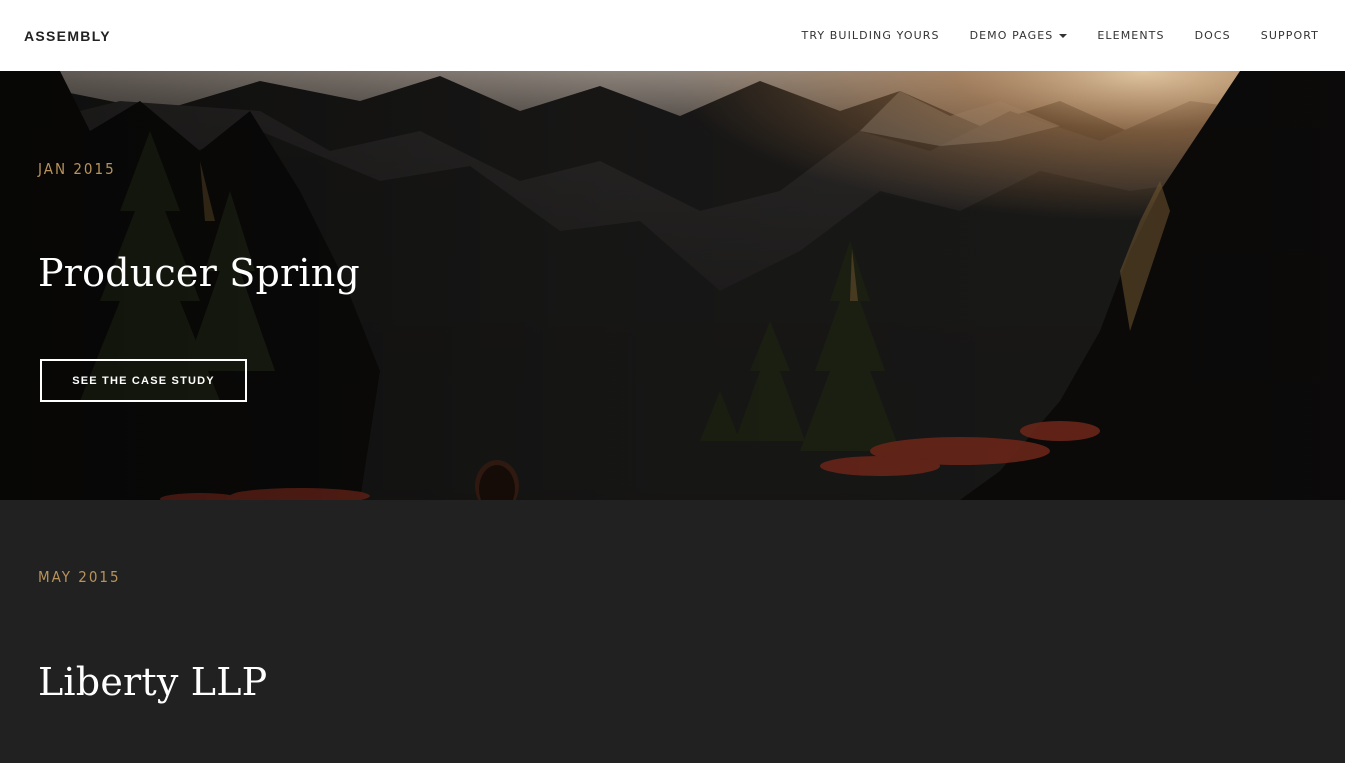 Image resolution: width=1345 pixels, height=763 pixels. Describe the element at coordinates (79, 577) in the screenshot. I see `case-date: MAY 2015` at that location.